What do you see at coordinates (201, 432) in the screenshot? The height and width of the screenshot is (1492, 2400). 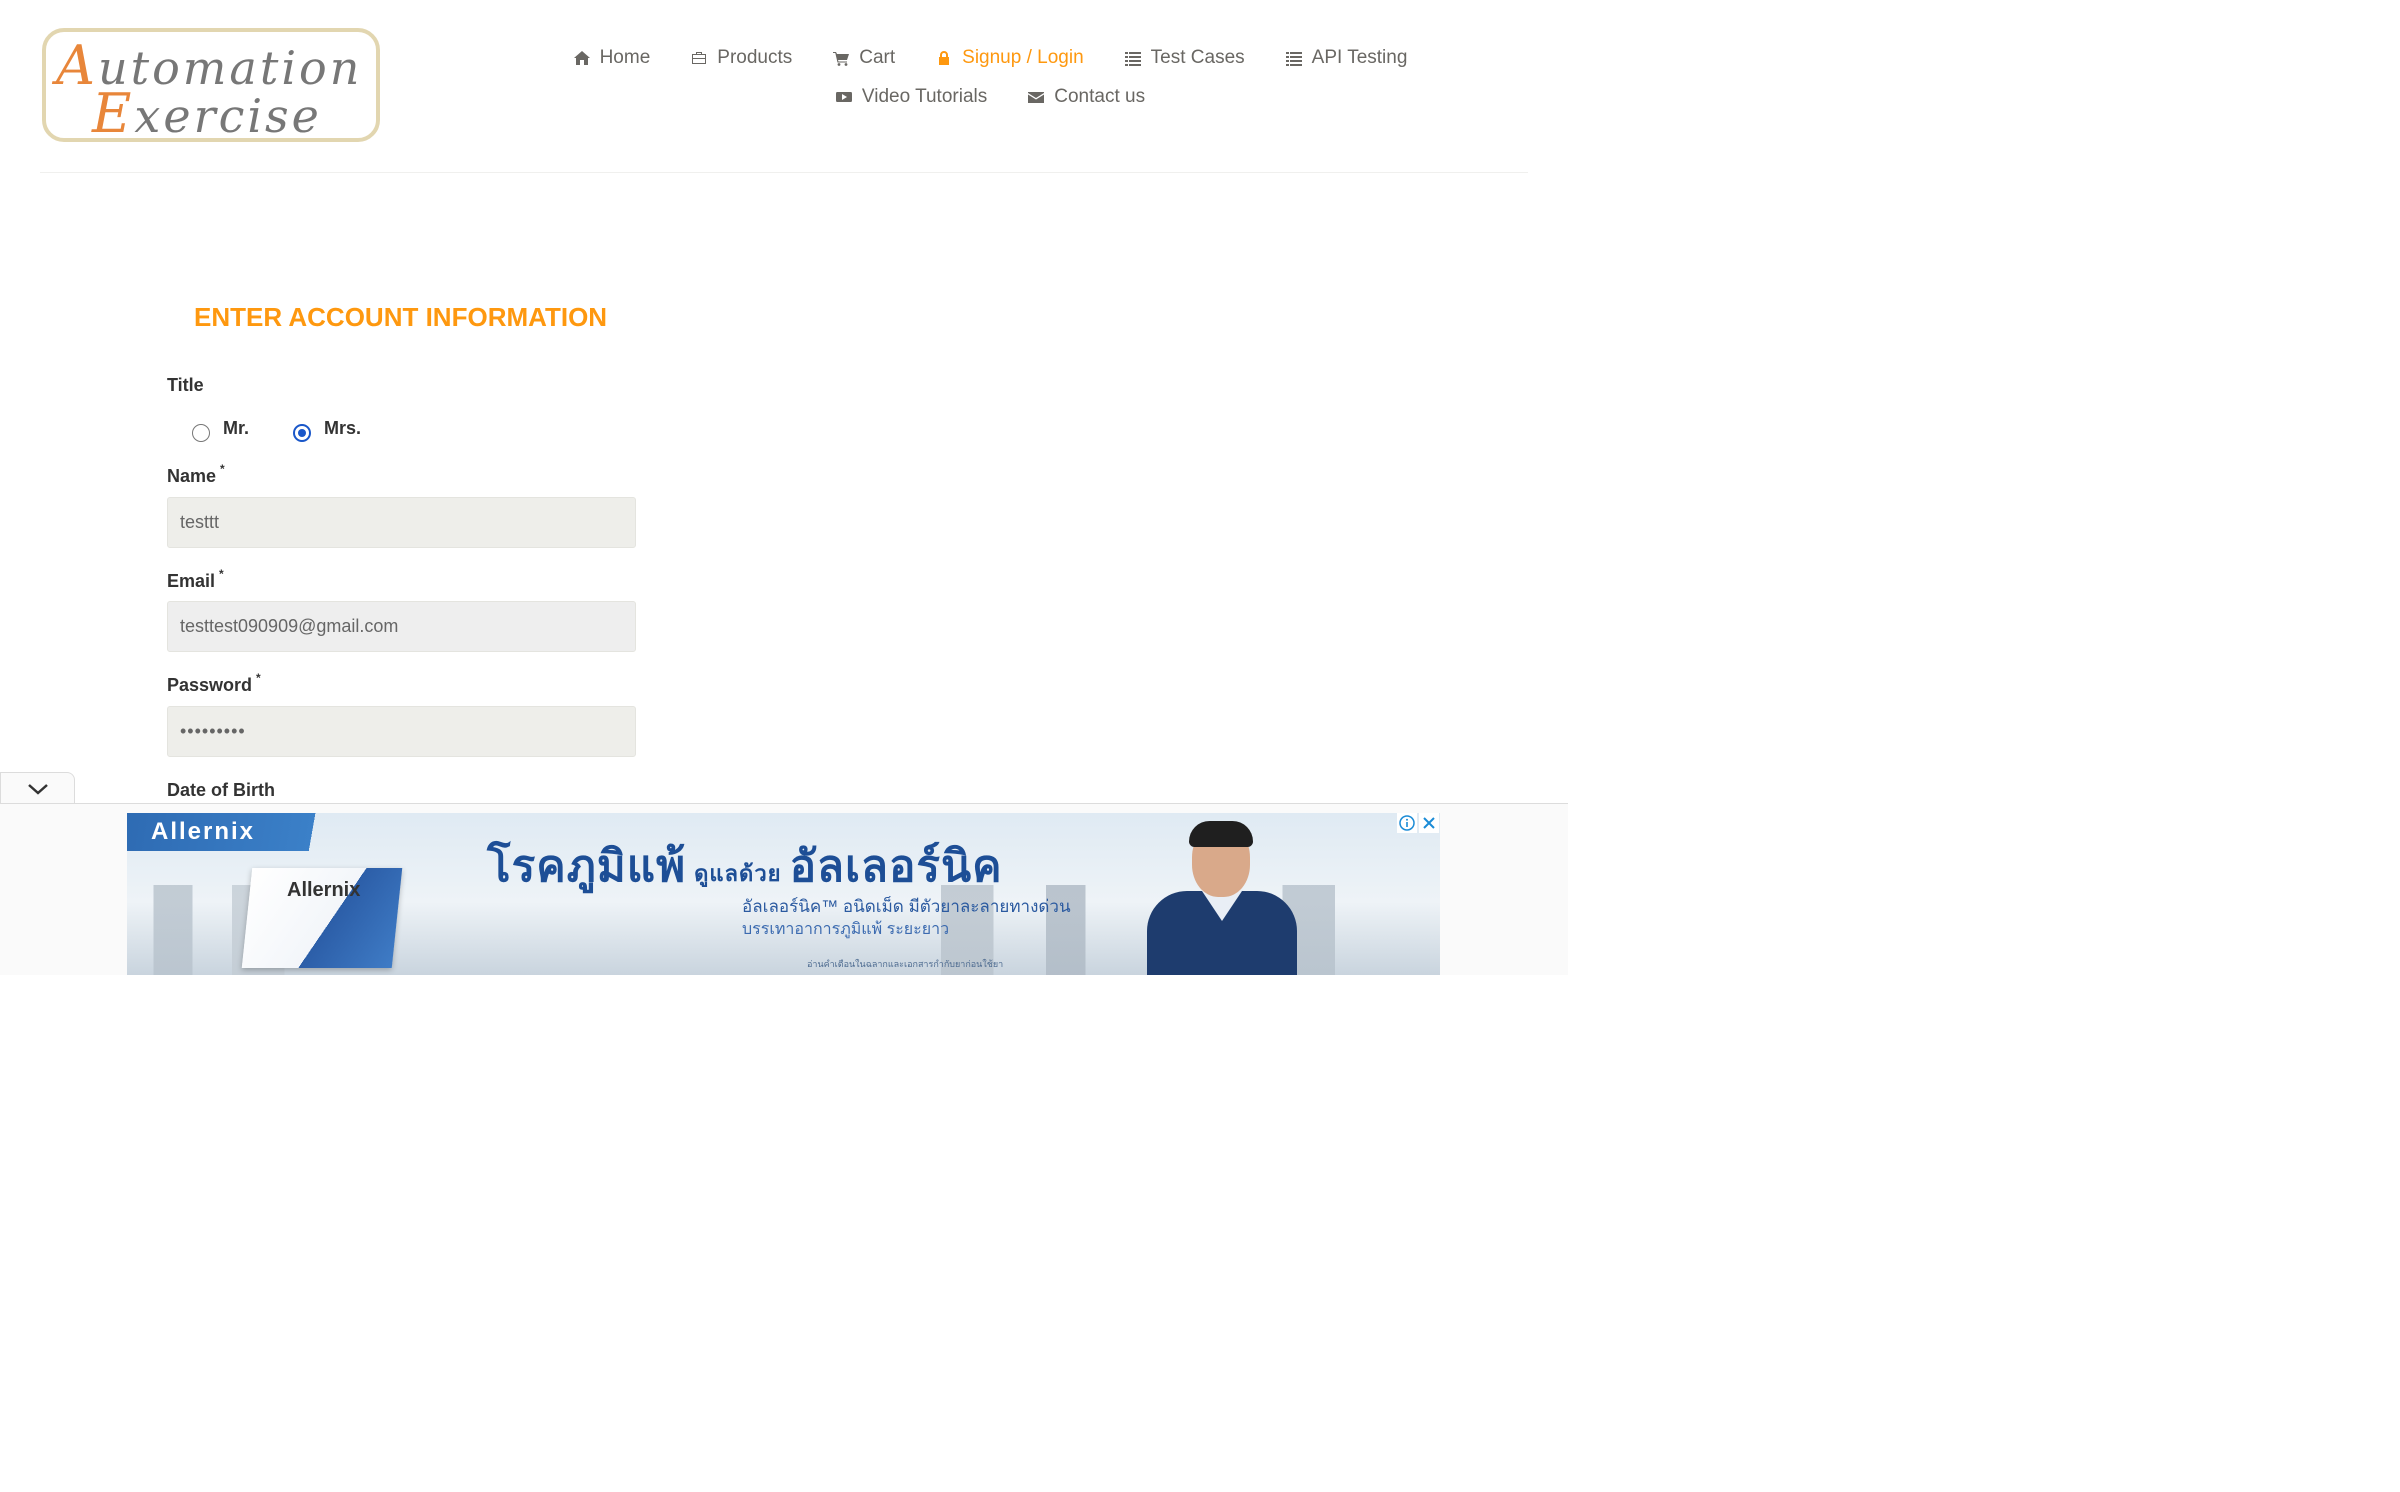 I see `mr-radio` at bounding box center [201, 432].